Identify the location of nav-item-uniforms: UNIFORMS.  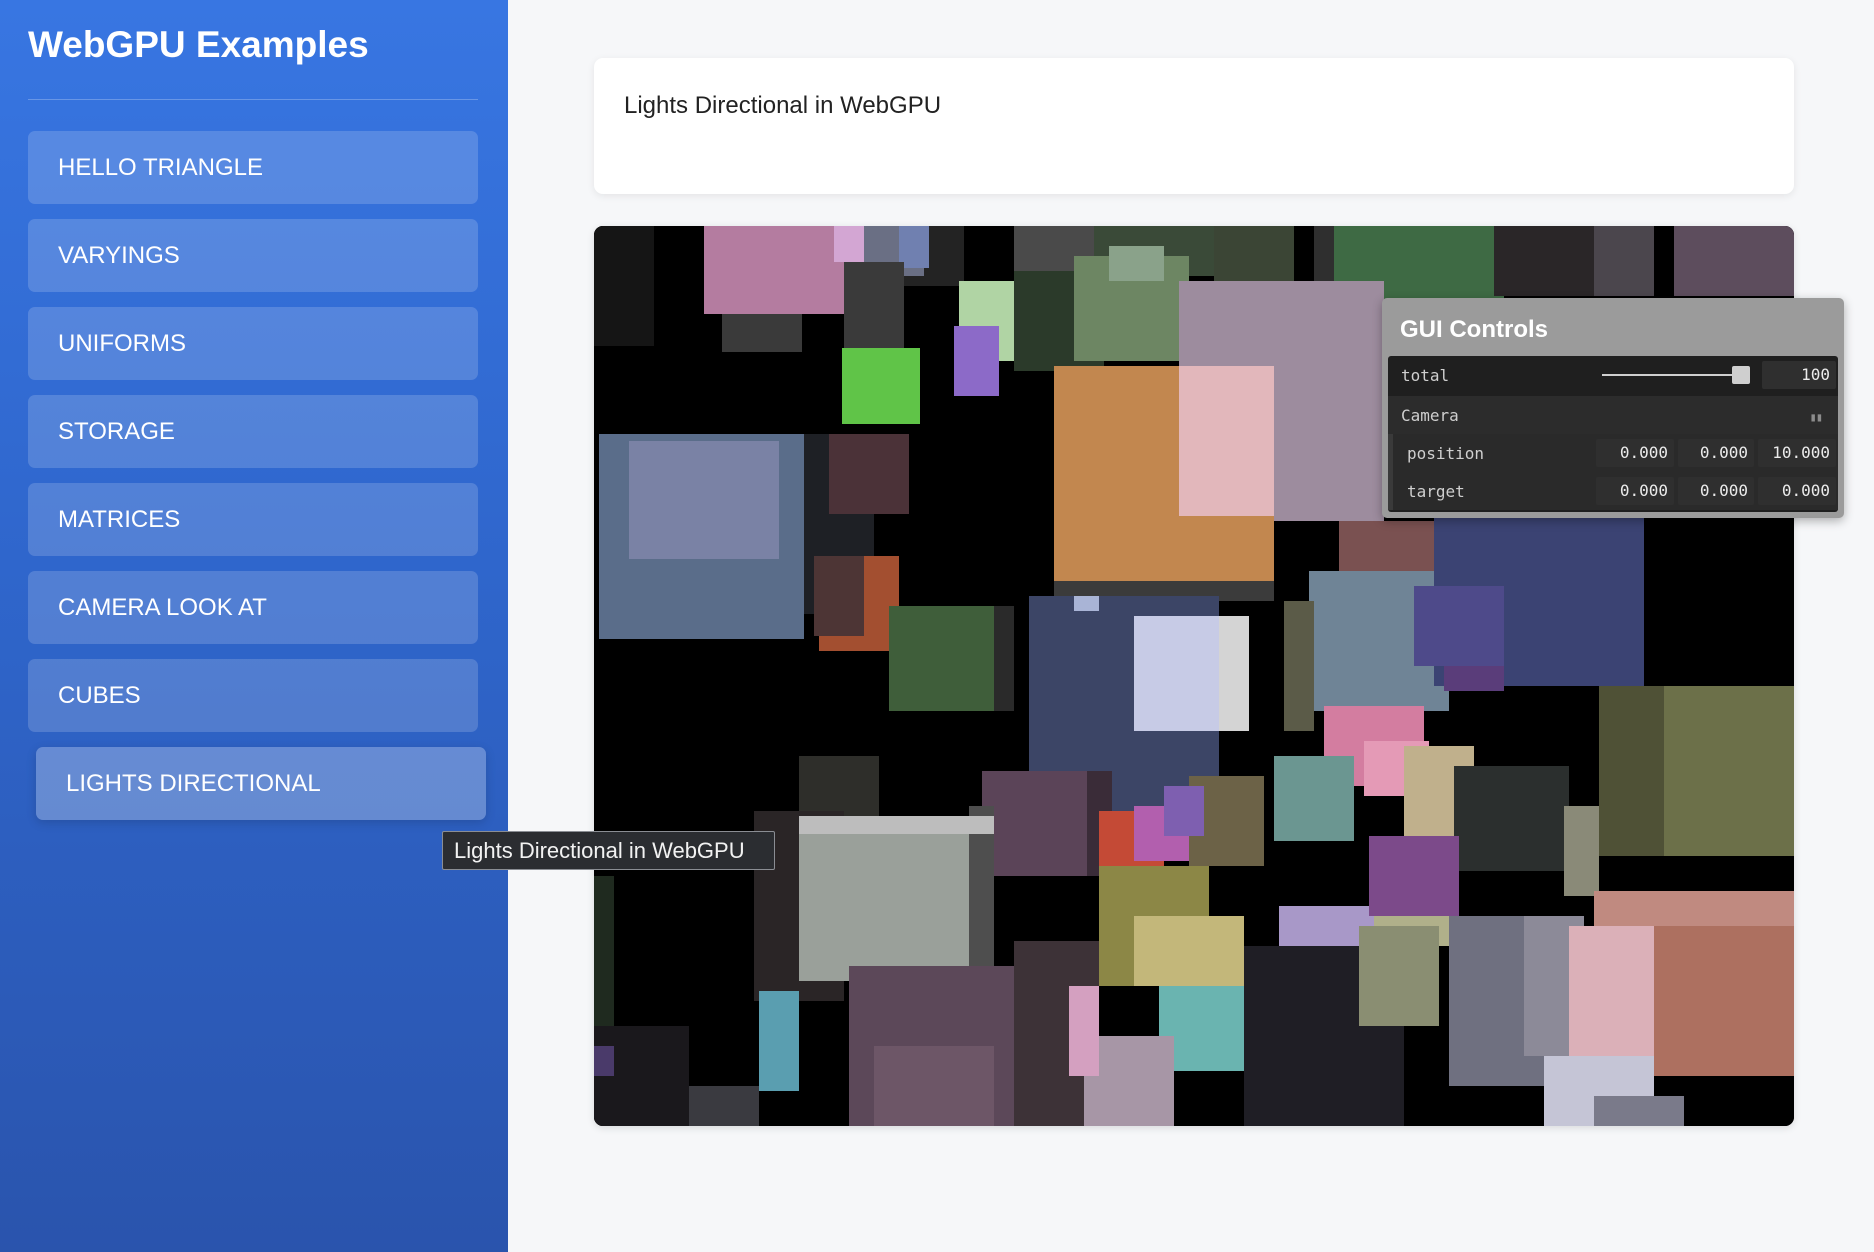
(253, 343).